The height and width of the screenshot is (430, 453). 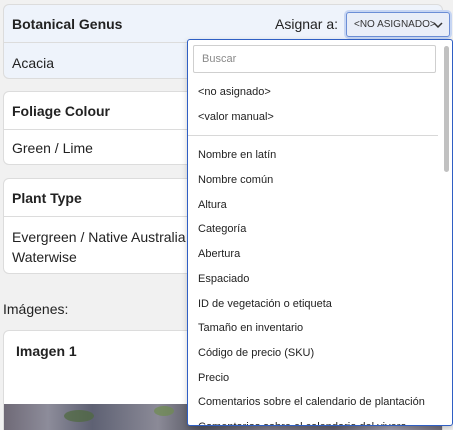 What do you see at coordinates (313, 92) in the screenshot?
I see `dropdown-option-unassigned: <no asignado>` at bounding box center [313, 92].